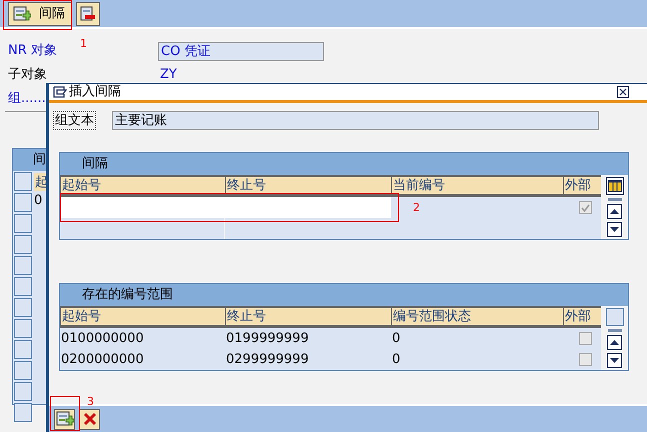  I want to click on column-header: 编号范围状态, so click(477, 316).